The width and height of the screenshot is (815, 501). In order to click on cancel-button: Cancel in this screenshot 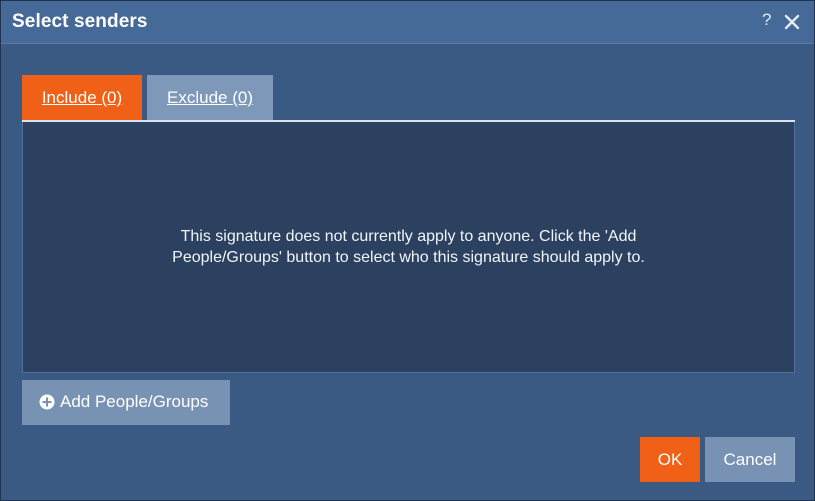, I will do `click(750, 459)`.